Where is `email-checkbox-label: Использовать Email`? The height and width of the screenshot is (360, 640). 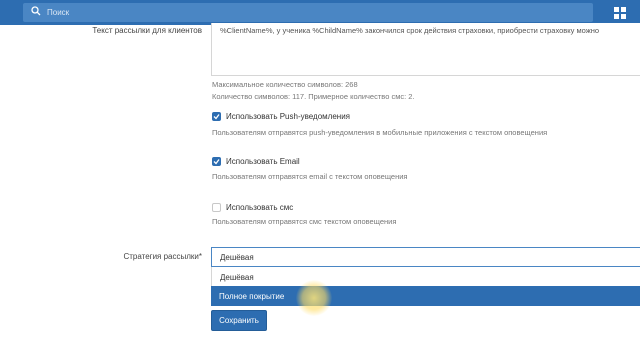
email-checkbox-label: Использовать Email is located at coordinates (263, 161).